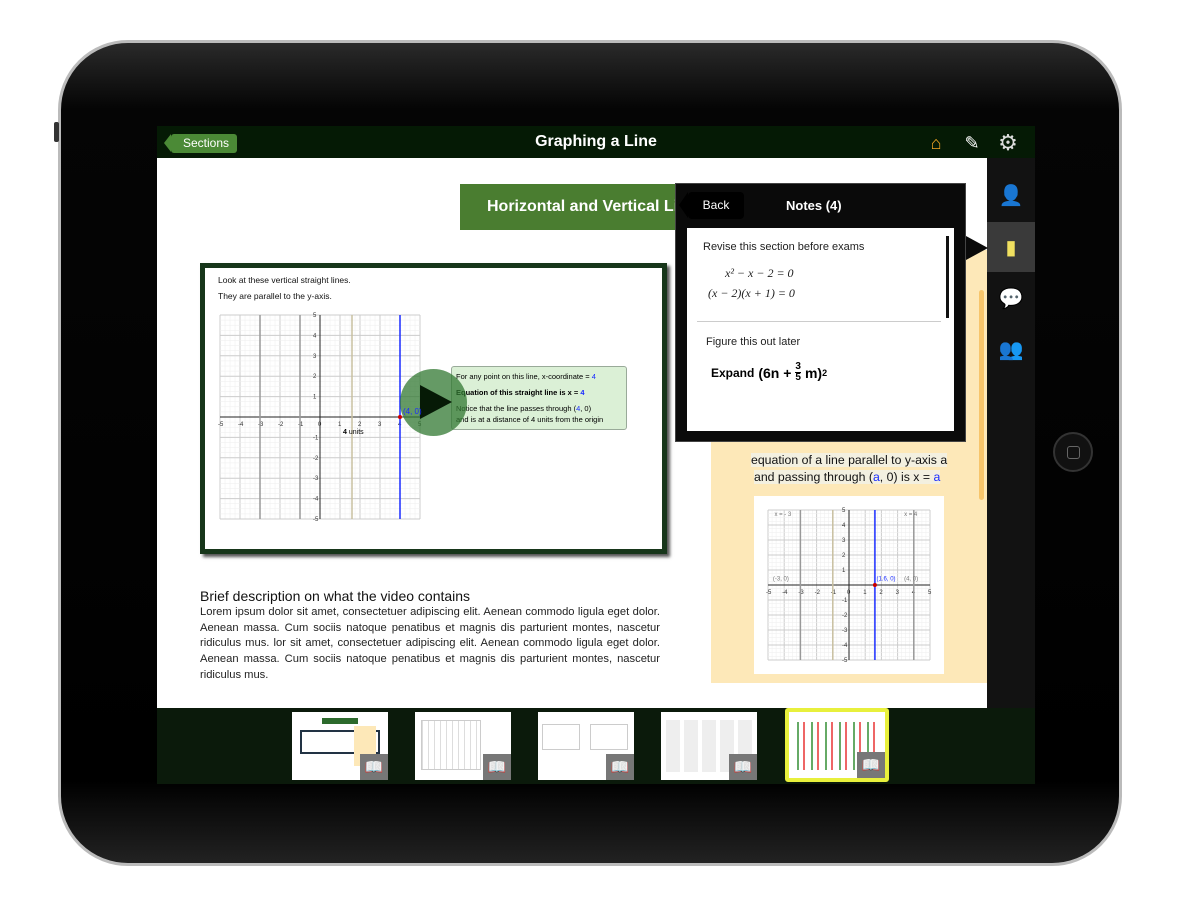 This screenshot has height=900, width=1200. Describe the element at coordinates (814, 205) in the screenshot. I see `notes-title: Notes (4)` at that location.